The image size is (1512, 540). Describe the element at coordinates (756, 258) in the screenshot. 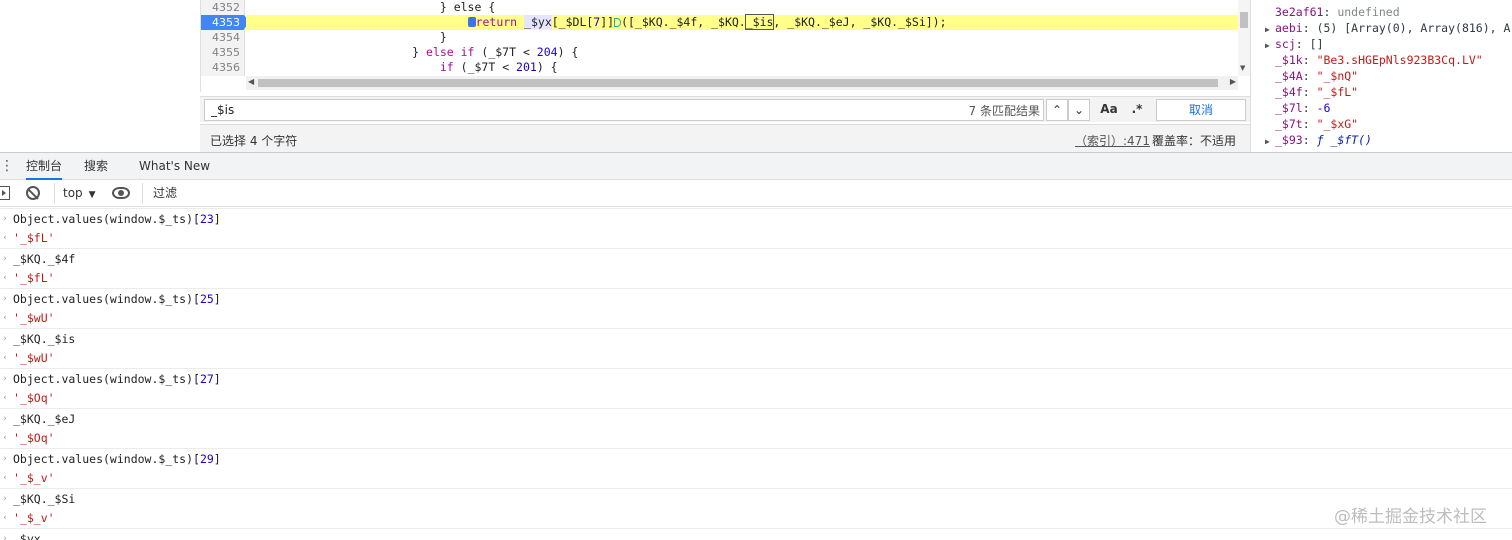

I see `console-input-row: › _$KQ._$4f` at that location.